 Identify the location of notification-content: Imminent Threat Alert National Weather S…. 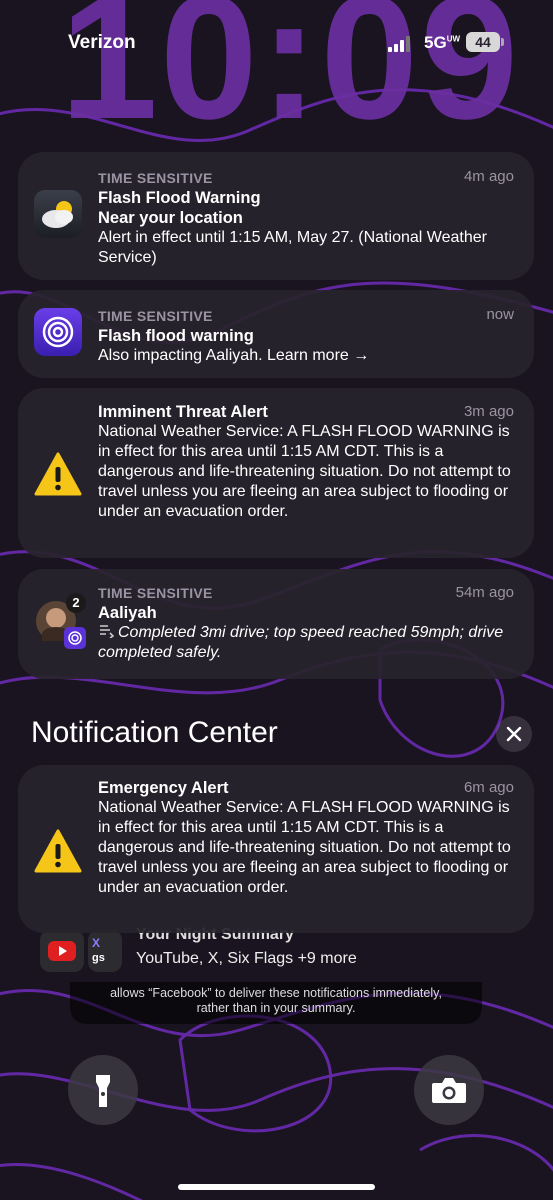
(307, 462).